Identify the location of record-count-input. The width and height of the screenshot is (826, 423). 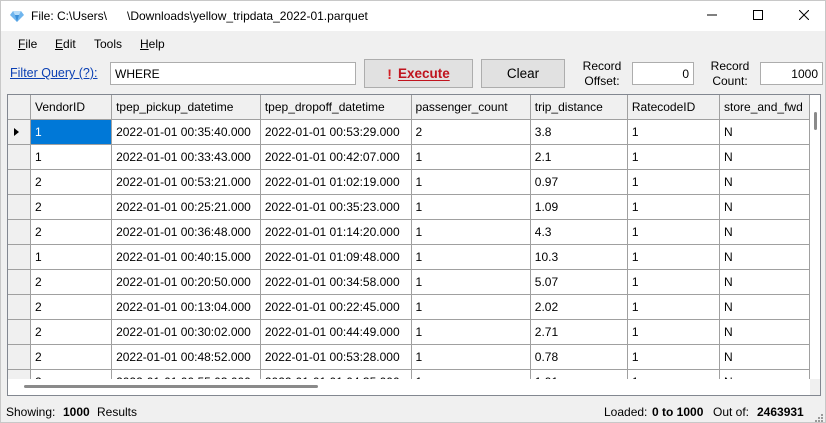
(791, 73).